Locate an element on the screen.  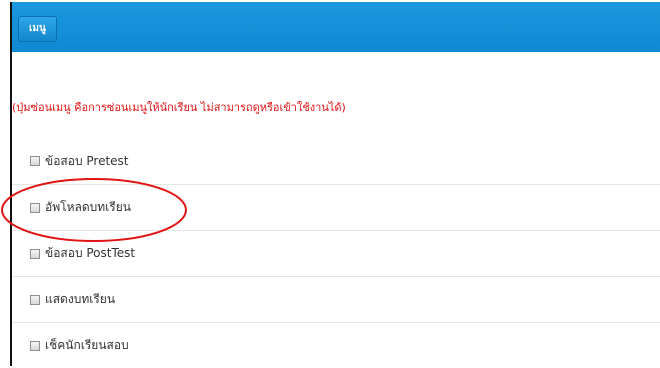
menu-item-label: ข้อสอบ Pretest is located at coordinates (87, 160).